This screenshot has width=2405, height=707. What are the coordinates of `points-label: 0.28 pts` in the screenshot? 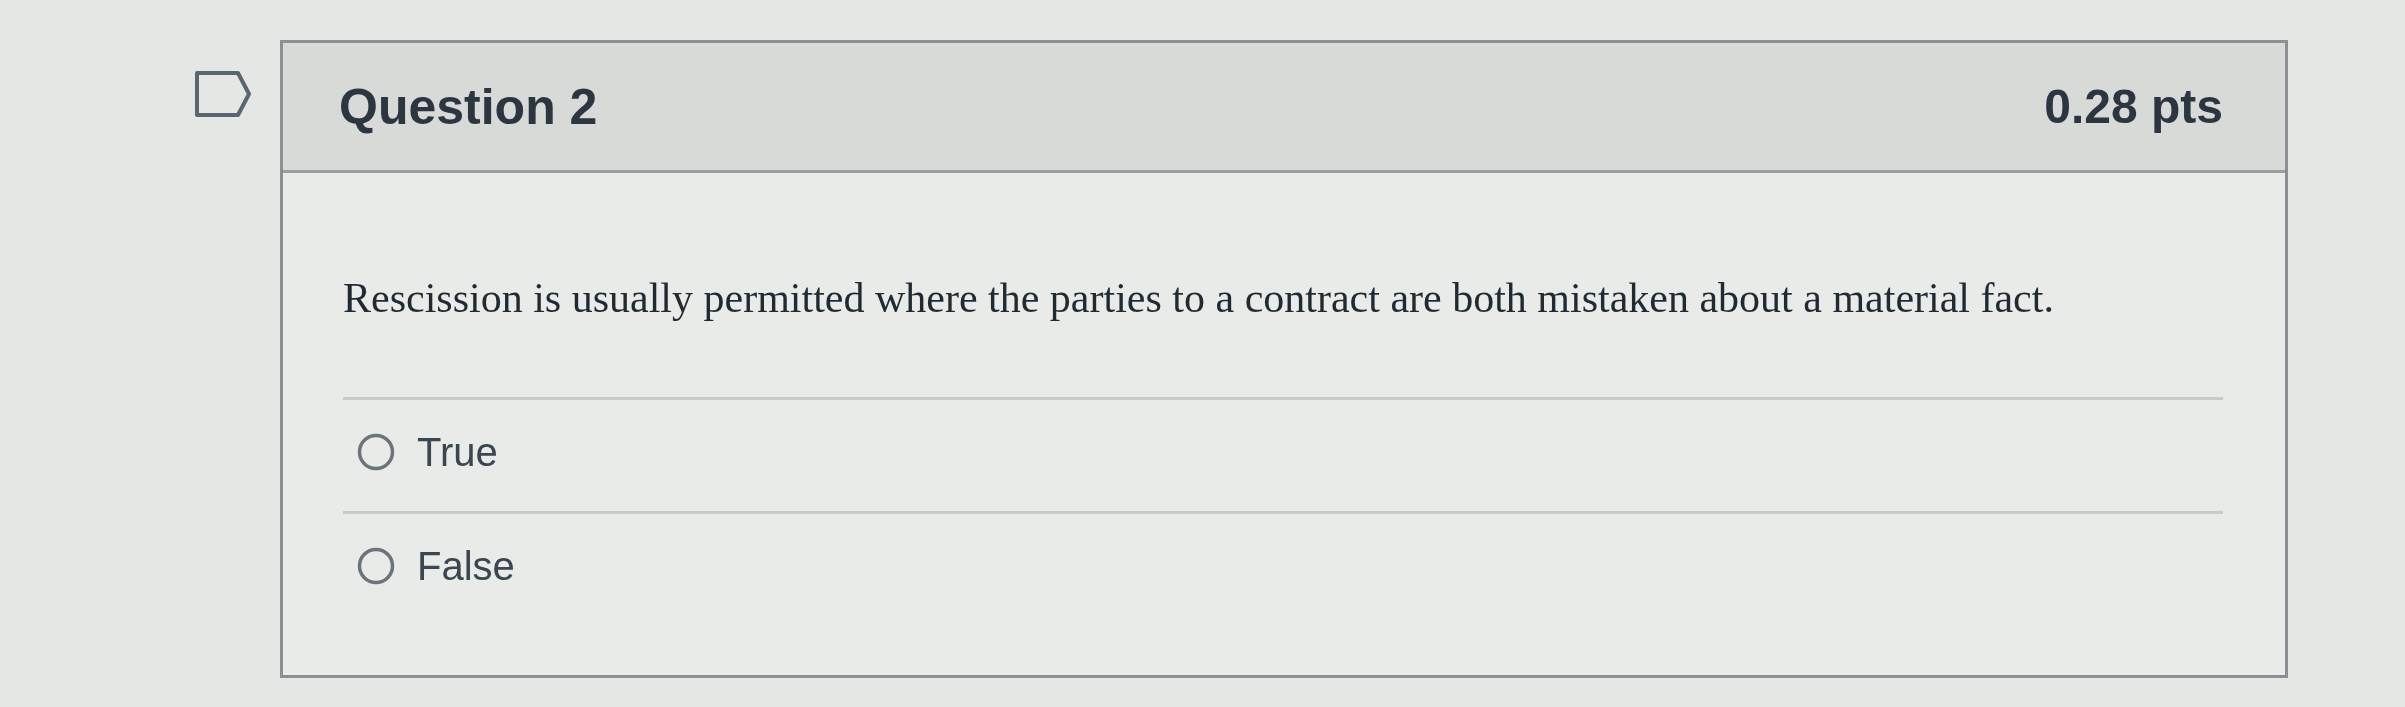 It's located at (2133, 106).